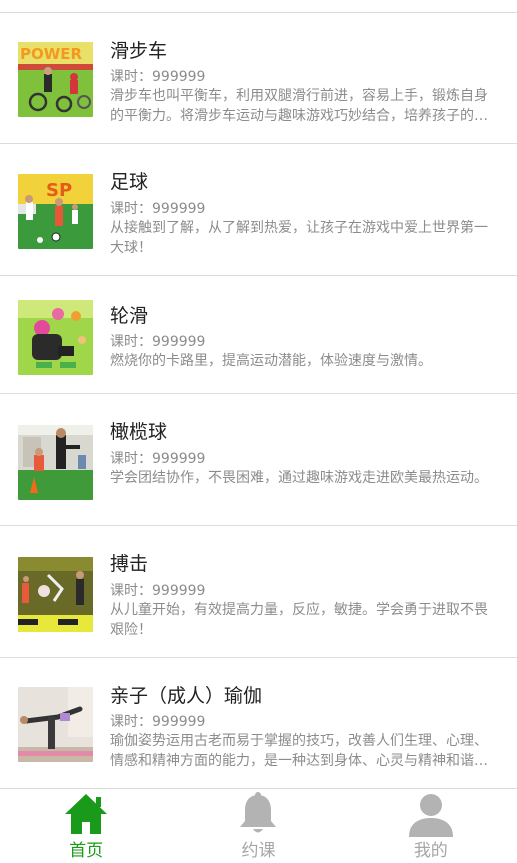 This screenshot has height=863, width=517. I want to click on course-title: 亲子（成人）瑜伽, so click(186, 696).